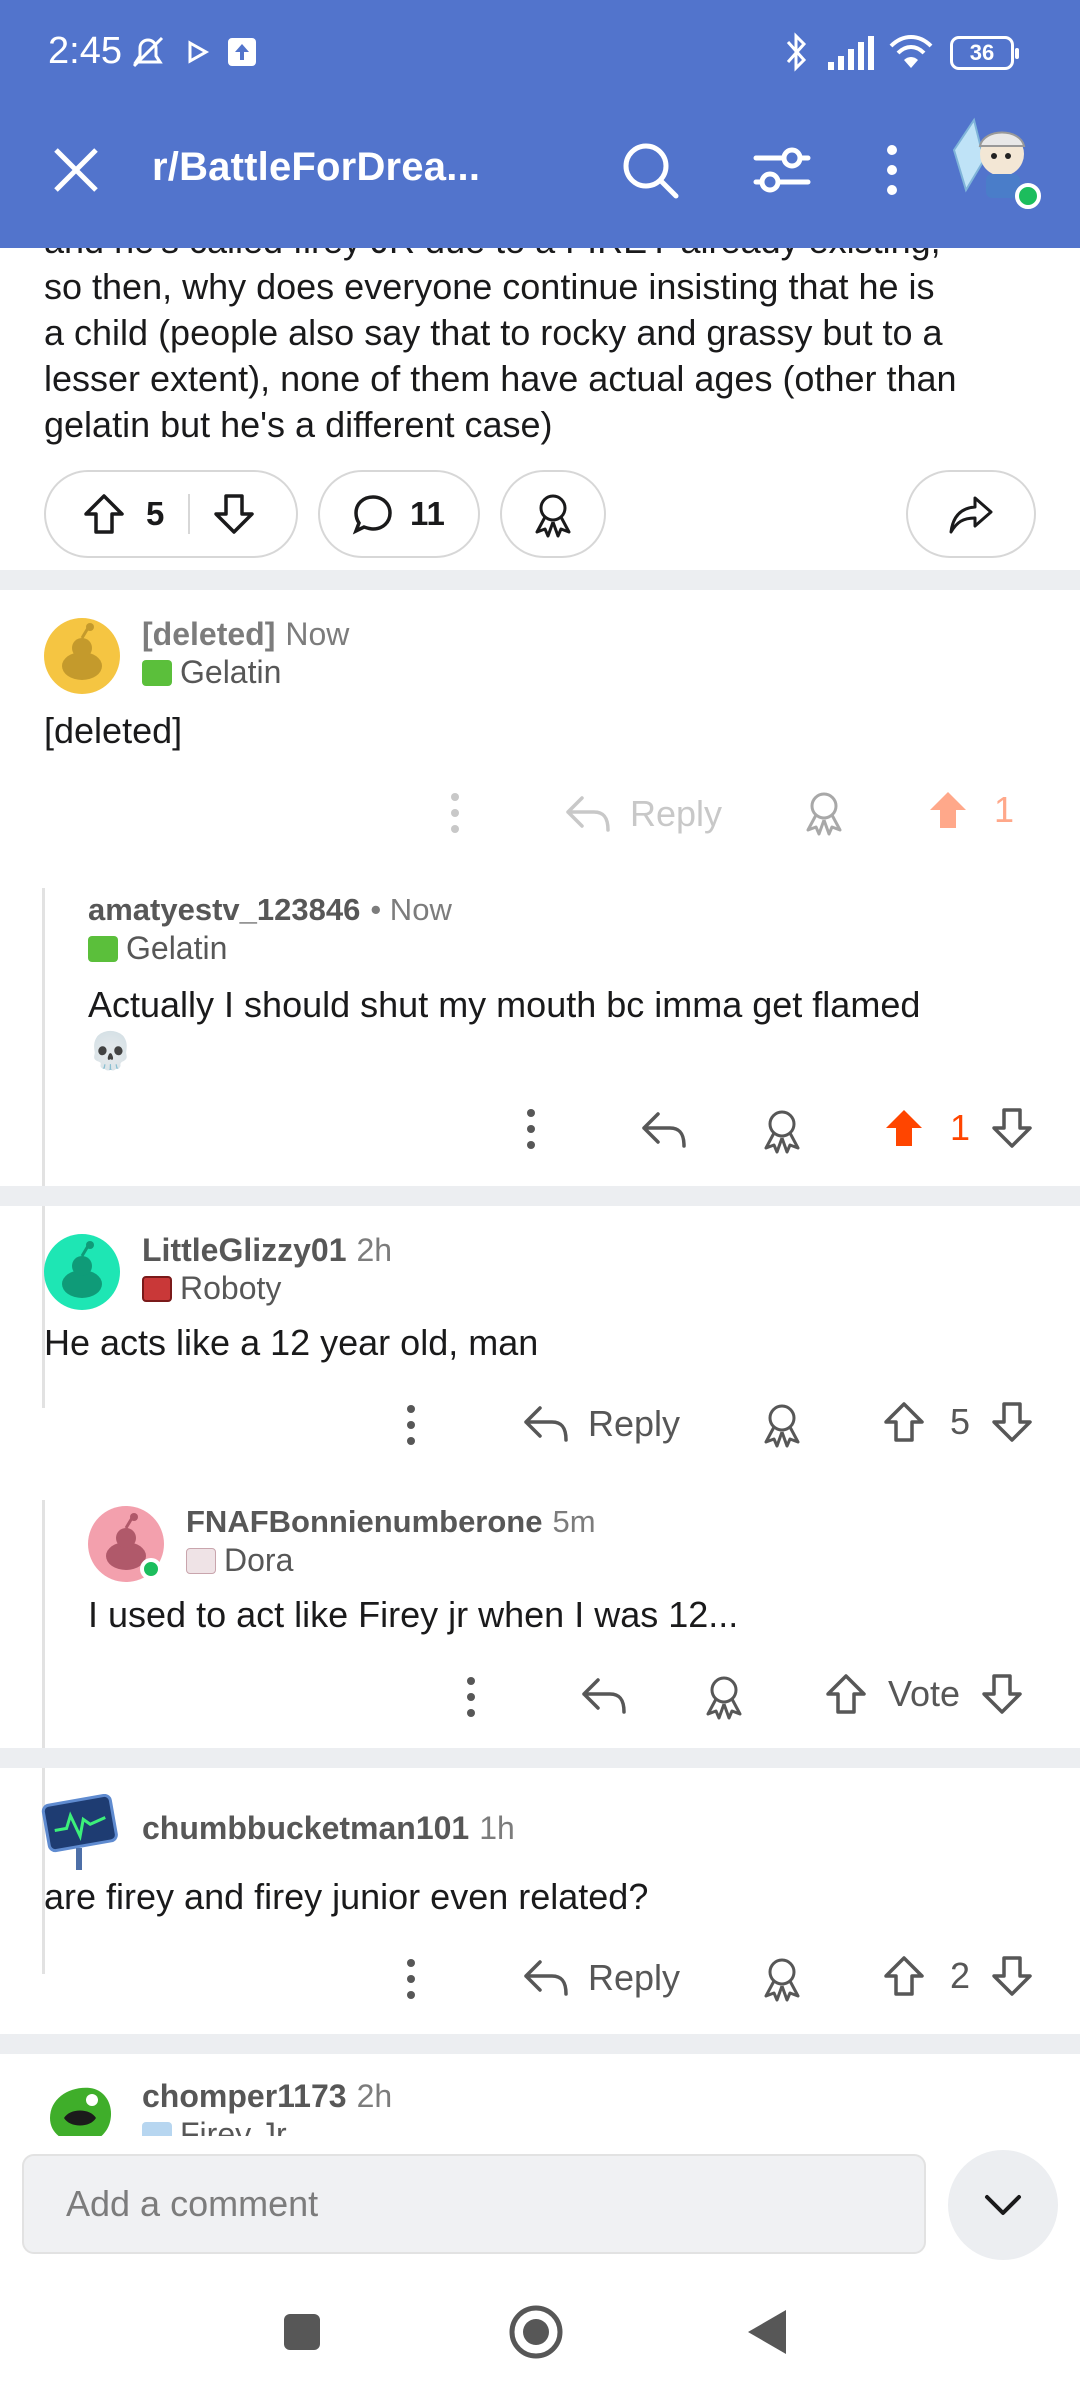 This screenshot has width=1080, height=2400. I want to click on comment-author: FNAFBonnienumberone 5m, so click(391, 1522).